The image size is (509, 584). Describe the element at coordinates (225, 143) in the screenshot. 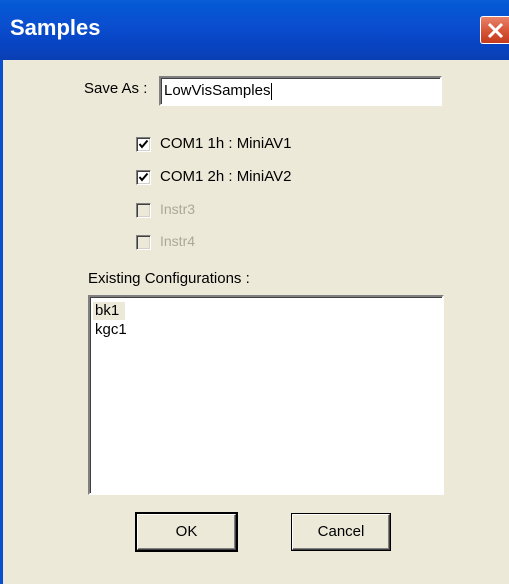

I see `instrument-label-1: COM1 1h : MiniAV1` at that location.